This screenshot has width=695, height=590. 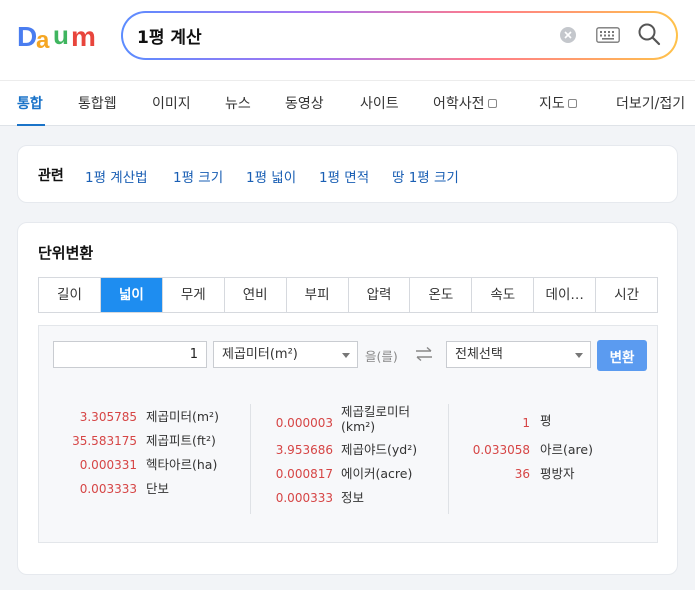 I want to click on tab-map: 지도, so click(x=558, y=103).